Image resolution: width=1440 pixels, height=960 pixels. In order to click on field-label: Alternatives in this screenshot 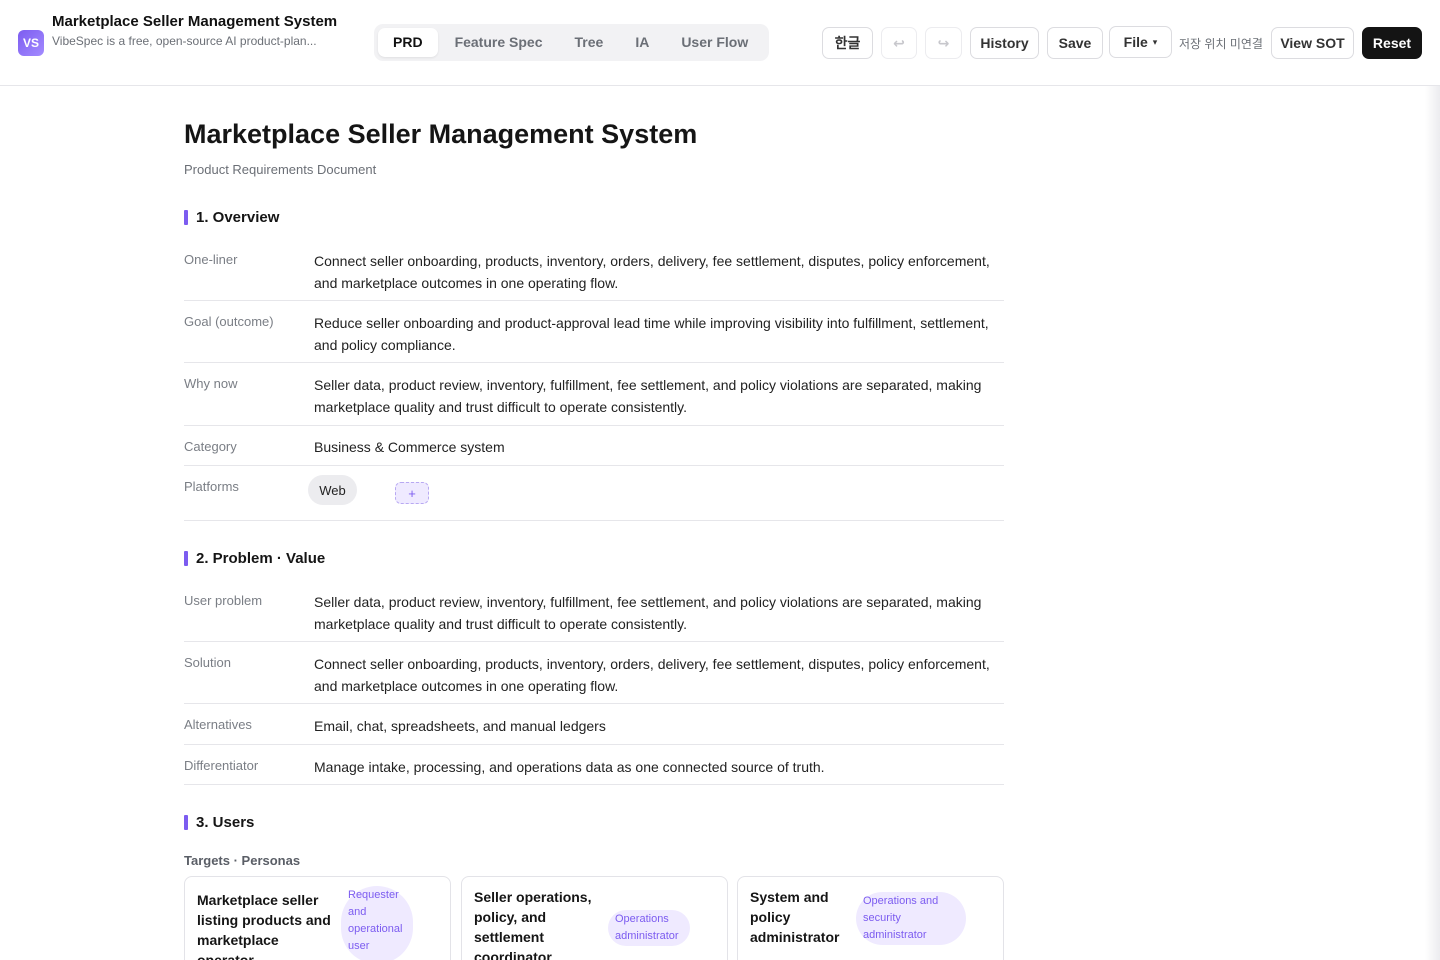, I will do `click(218, 724)`.